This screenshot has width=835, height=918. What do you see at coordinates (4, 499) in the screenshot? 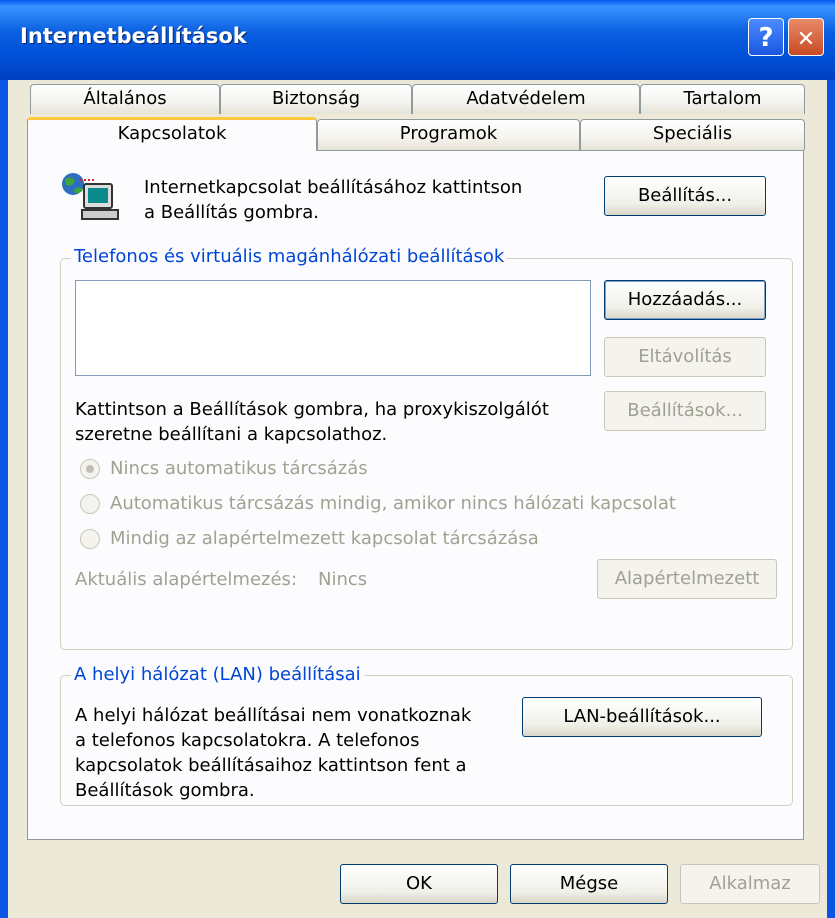
I see `window-frame-left` at bounding box center [4, 499].